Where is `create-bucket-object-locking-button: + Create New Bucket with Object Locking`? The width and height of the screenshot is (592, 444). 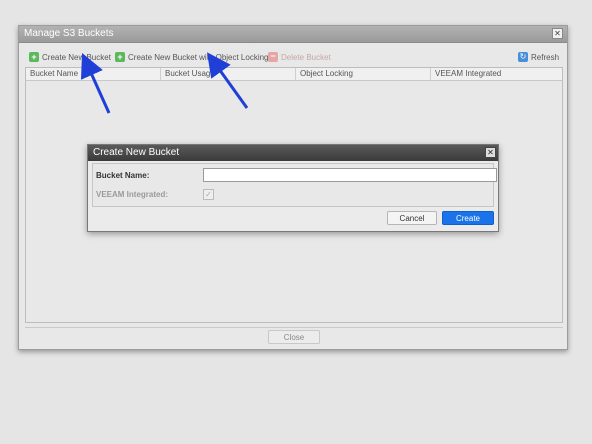 create-bucket-object-locking-button: + Create New Bucket with Object Locking is located at coordinates (192, 57).